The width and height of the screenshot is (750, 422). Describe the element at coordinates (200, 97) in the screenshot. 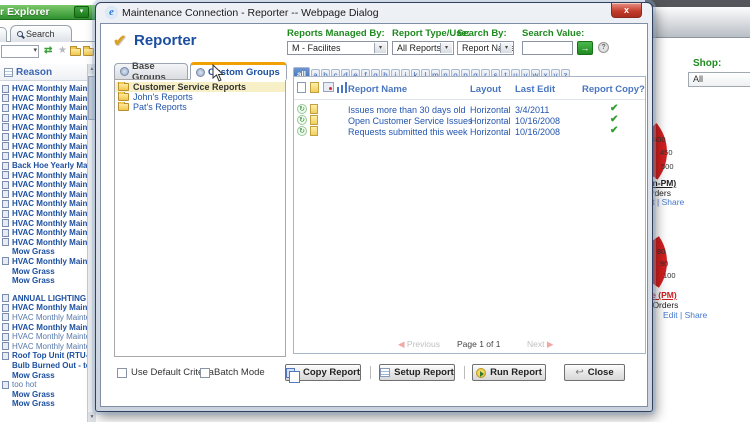

I see `tree-item: John's Reports` at that location.